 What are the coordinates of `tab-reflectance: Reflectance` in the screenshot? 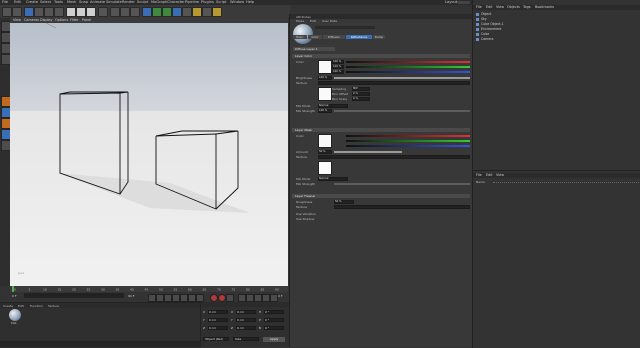 It's located at (359, 37).